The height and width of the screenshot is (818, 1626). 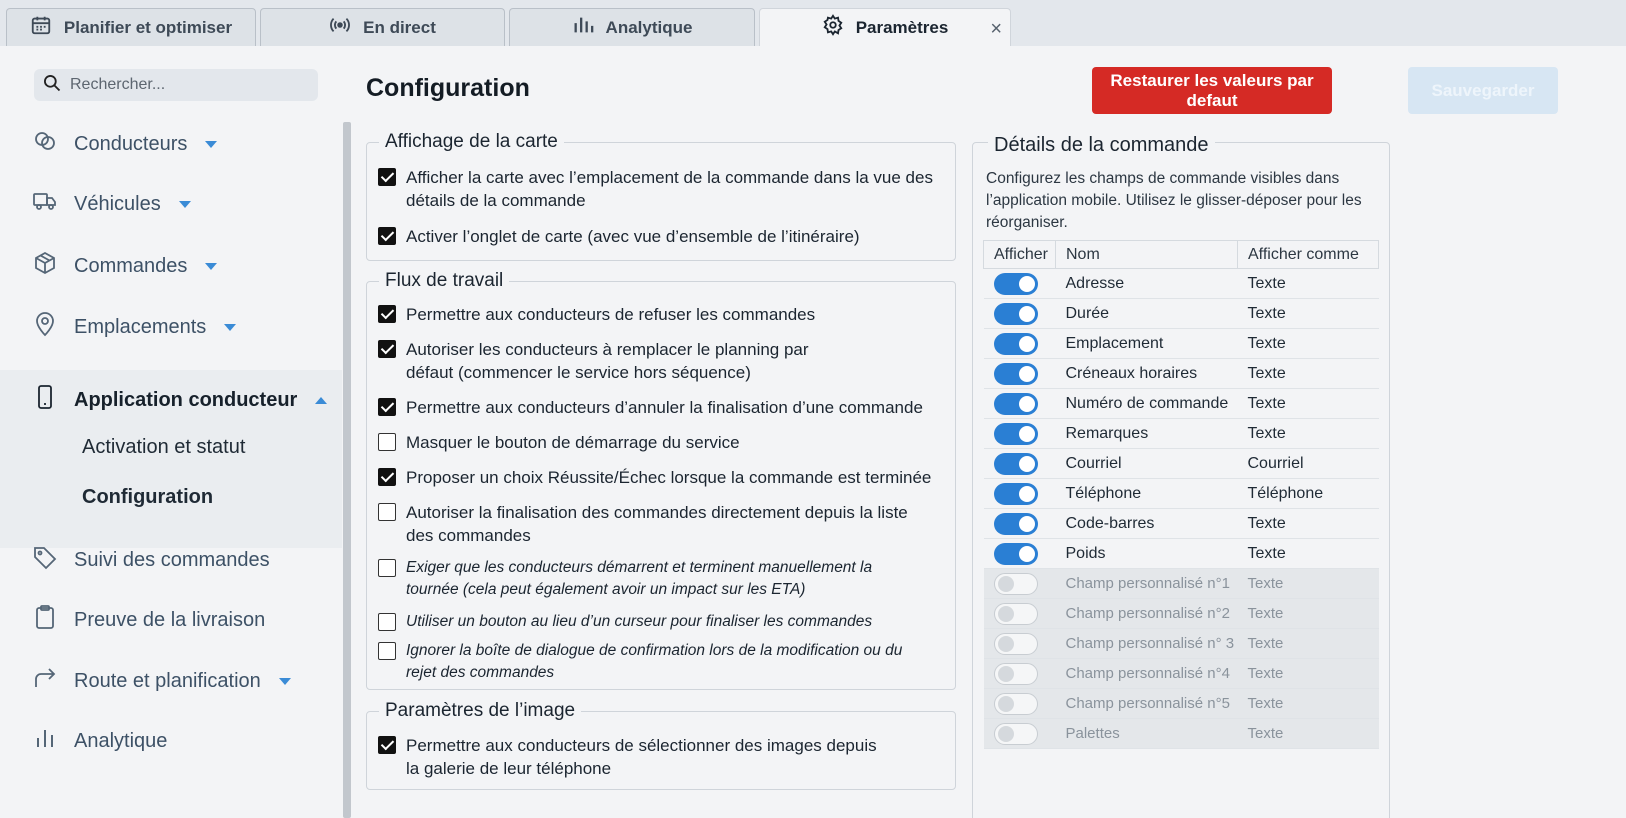 I want to click on field-name: Courriel, so click(x=1146, y=463).